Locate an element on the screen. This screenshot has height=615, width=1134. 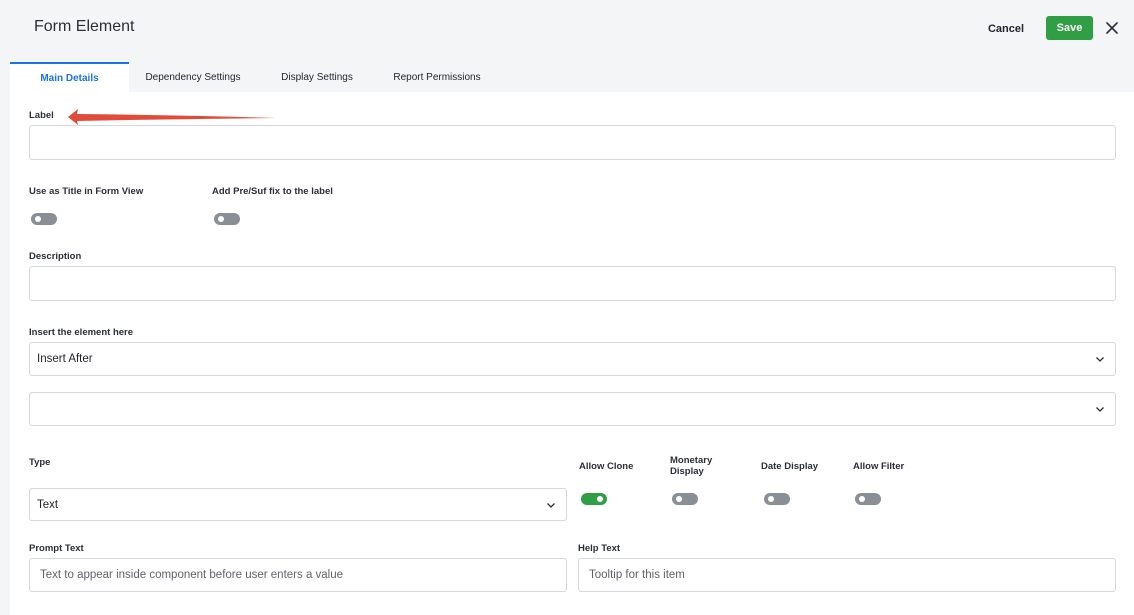
close-icon is located at coordinates (1112, 28).